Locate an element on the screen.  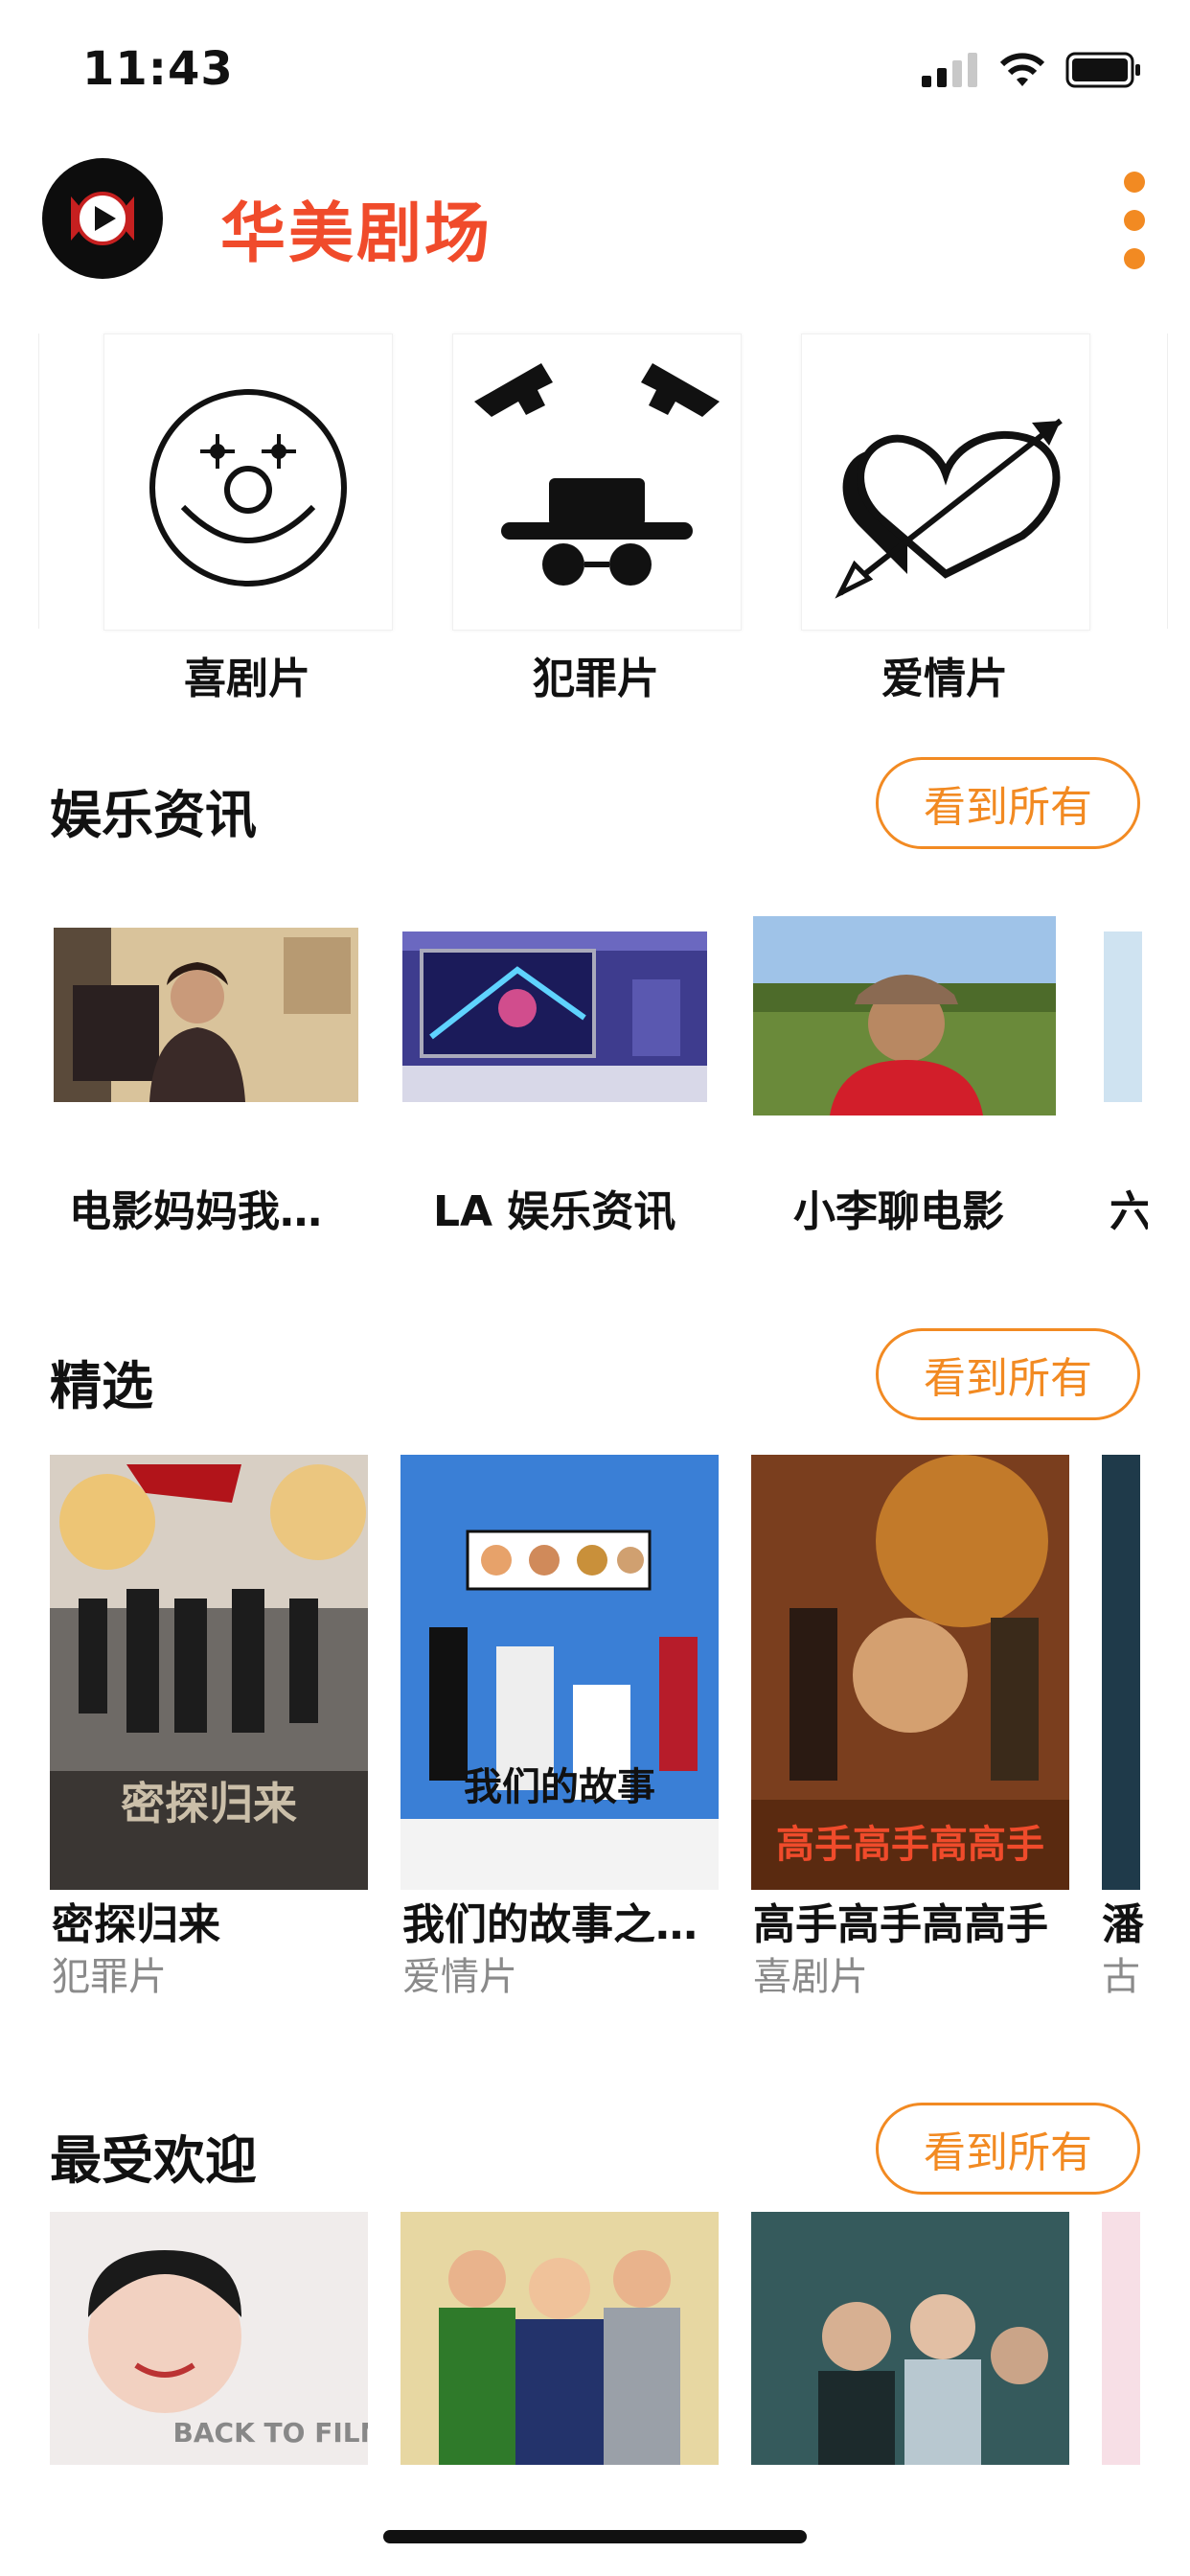
play-logo-icon is located at coordinates (103, 218).